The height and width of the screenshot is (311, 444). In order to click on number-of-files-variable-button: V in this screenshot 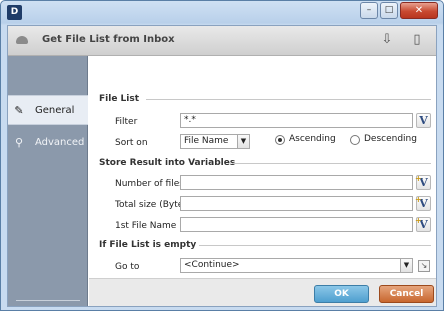, I will do `click(423, 181)`.